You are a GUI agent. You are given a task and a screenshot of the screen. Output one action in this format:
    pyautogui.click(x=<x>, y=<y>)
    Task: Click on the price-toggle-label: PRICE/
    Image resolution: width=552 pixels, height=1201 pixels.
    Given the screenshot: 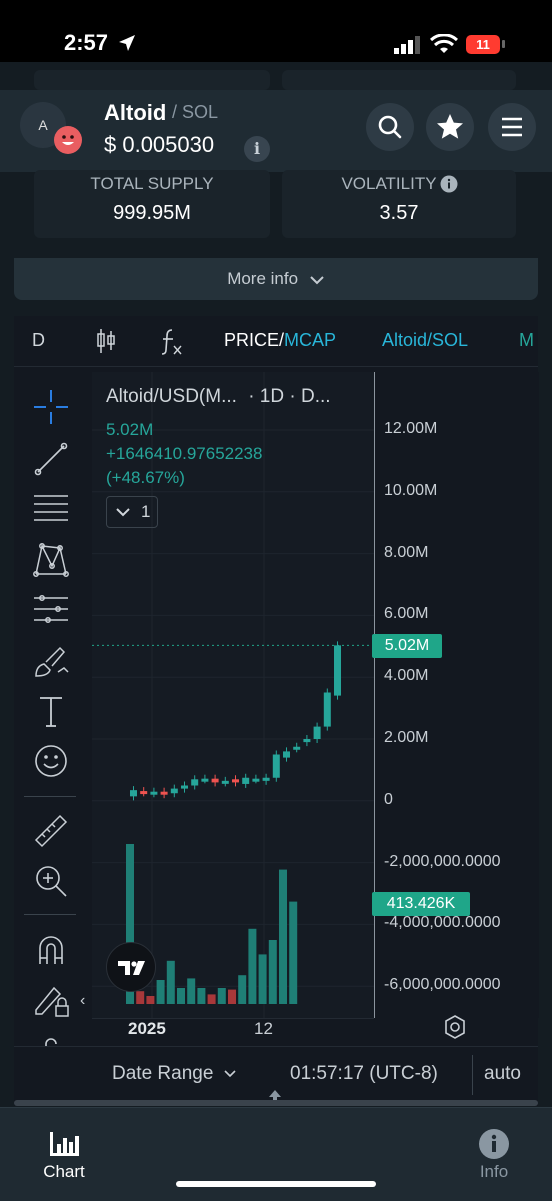 What is the action you would take?
    pyautogui.click(x=254, y=340)
    